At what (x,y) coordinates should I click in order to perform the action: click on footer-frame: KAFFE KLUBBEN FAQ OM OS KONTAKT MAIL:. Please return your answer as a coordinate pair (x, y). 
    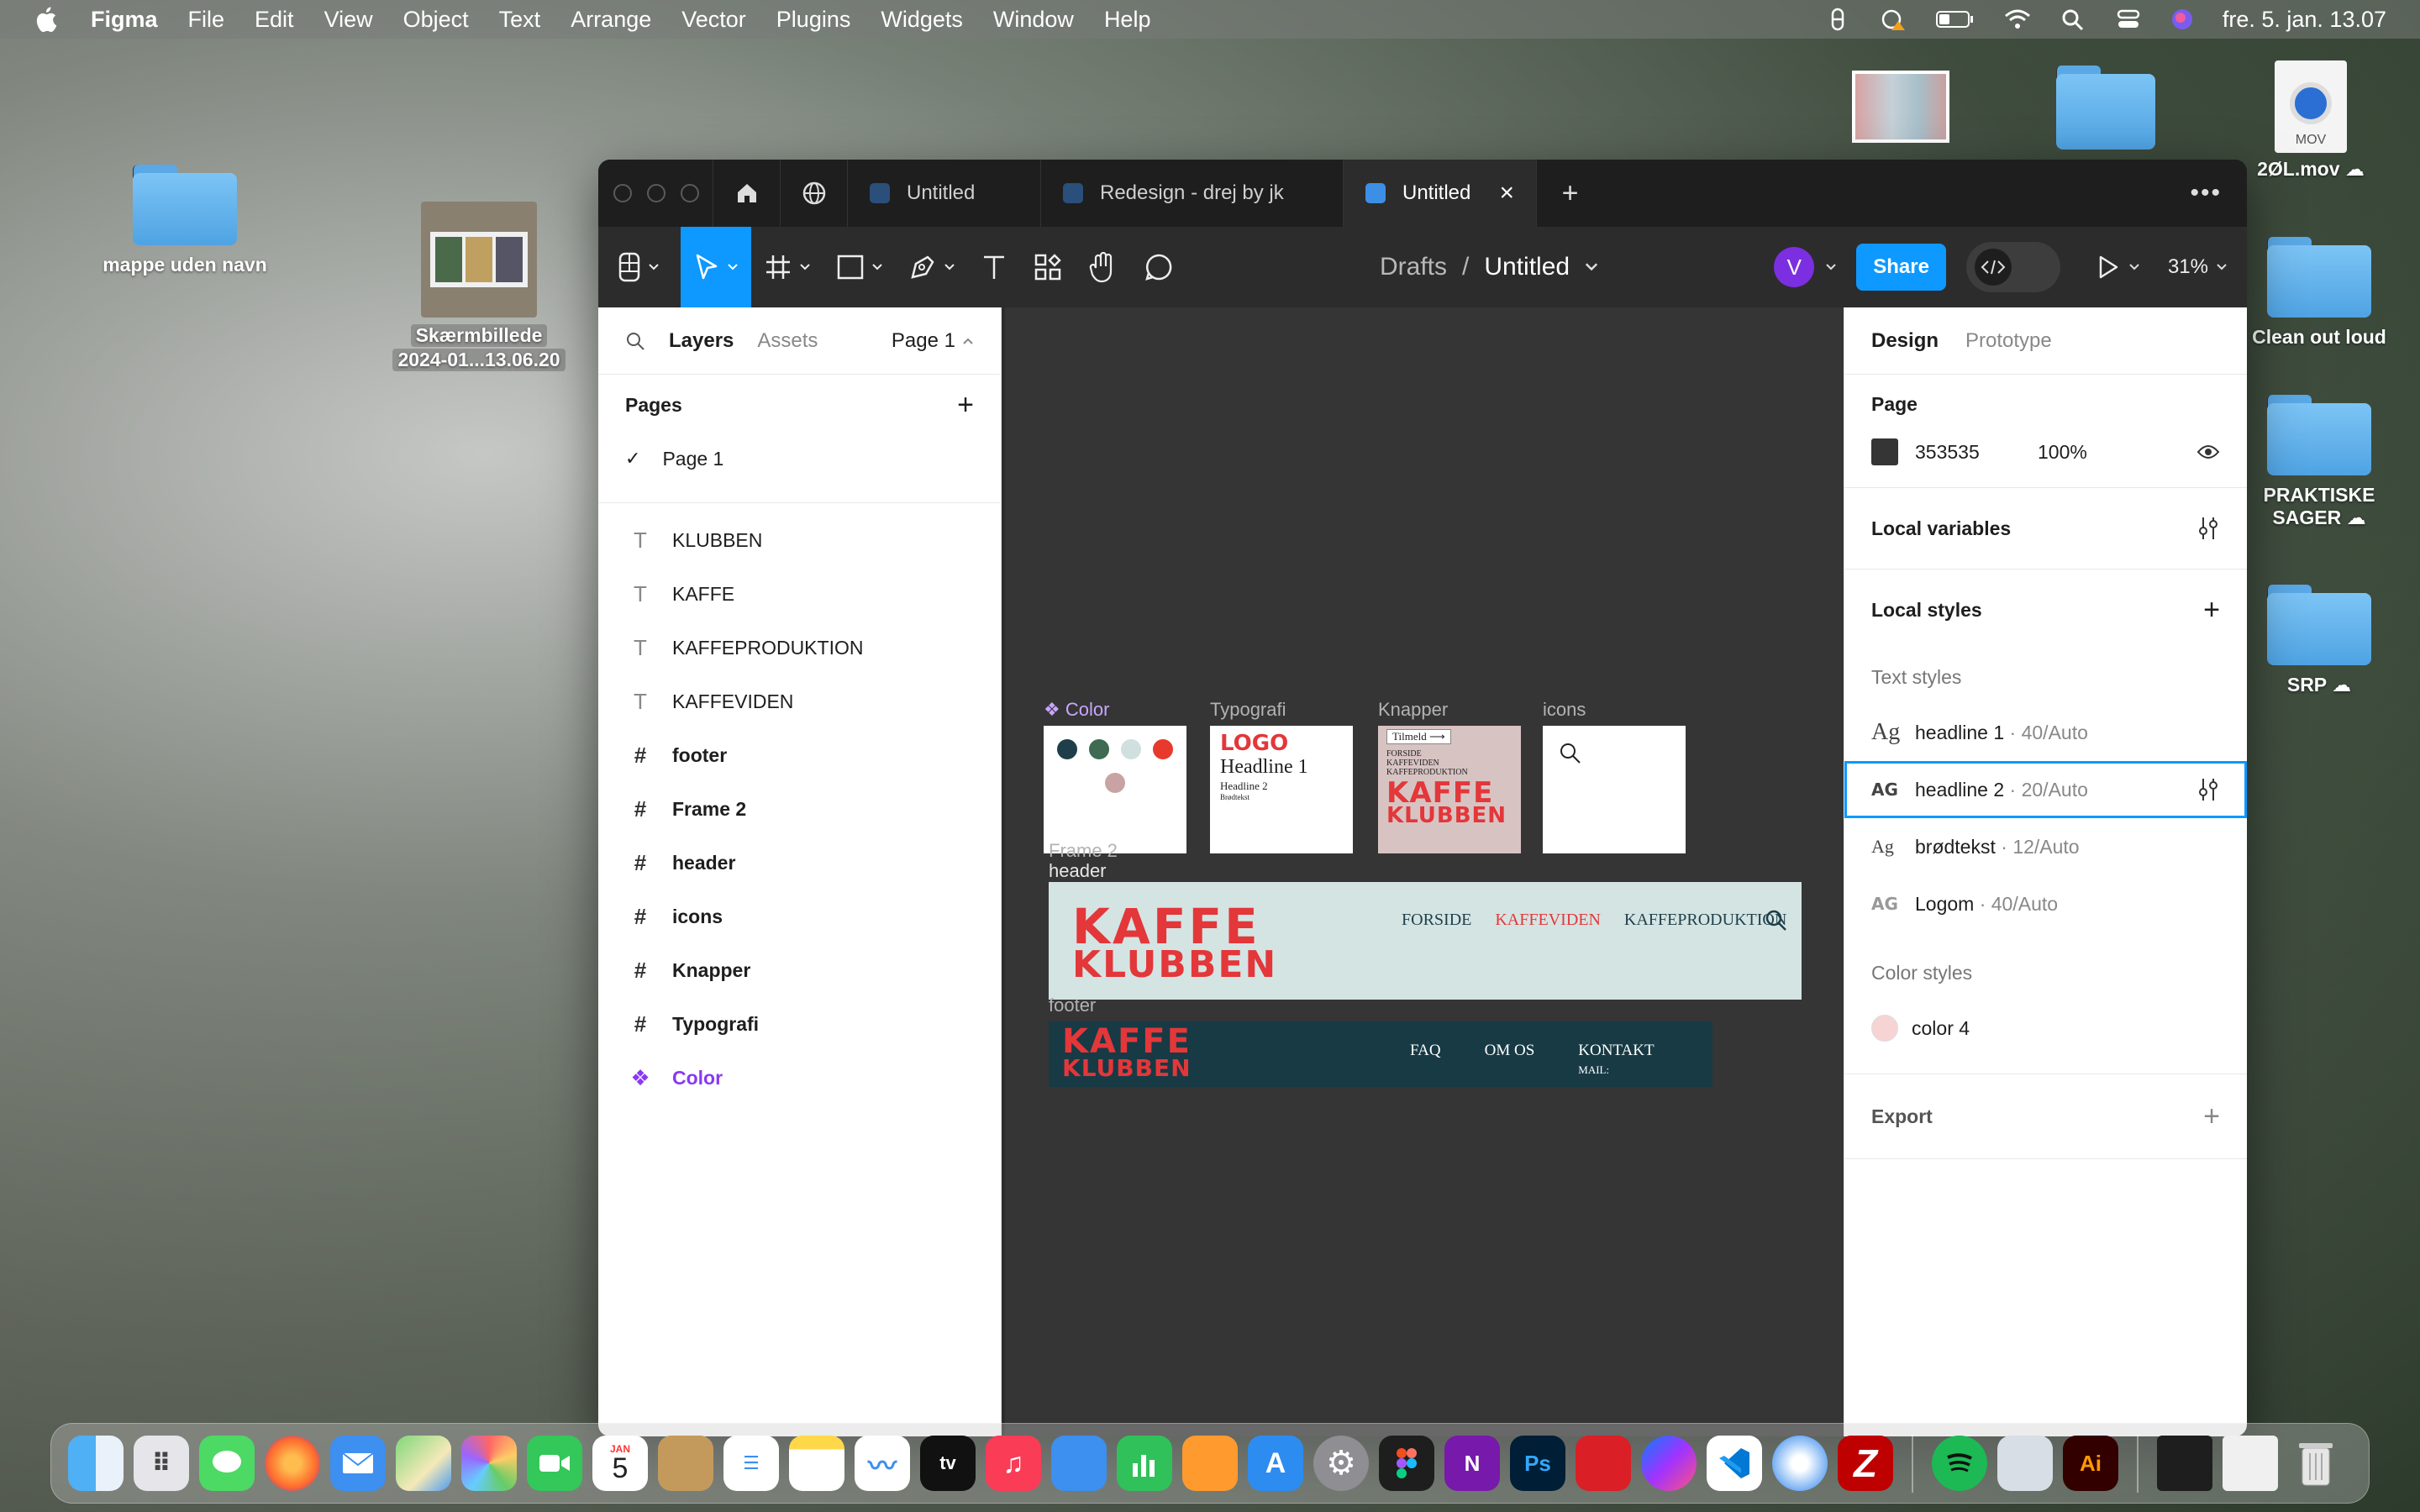
    Looking at the image, I should click on (1380, 1054).